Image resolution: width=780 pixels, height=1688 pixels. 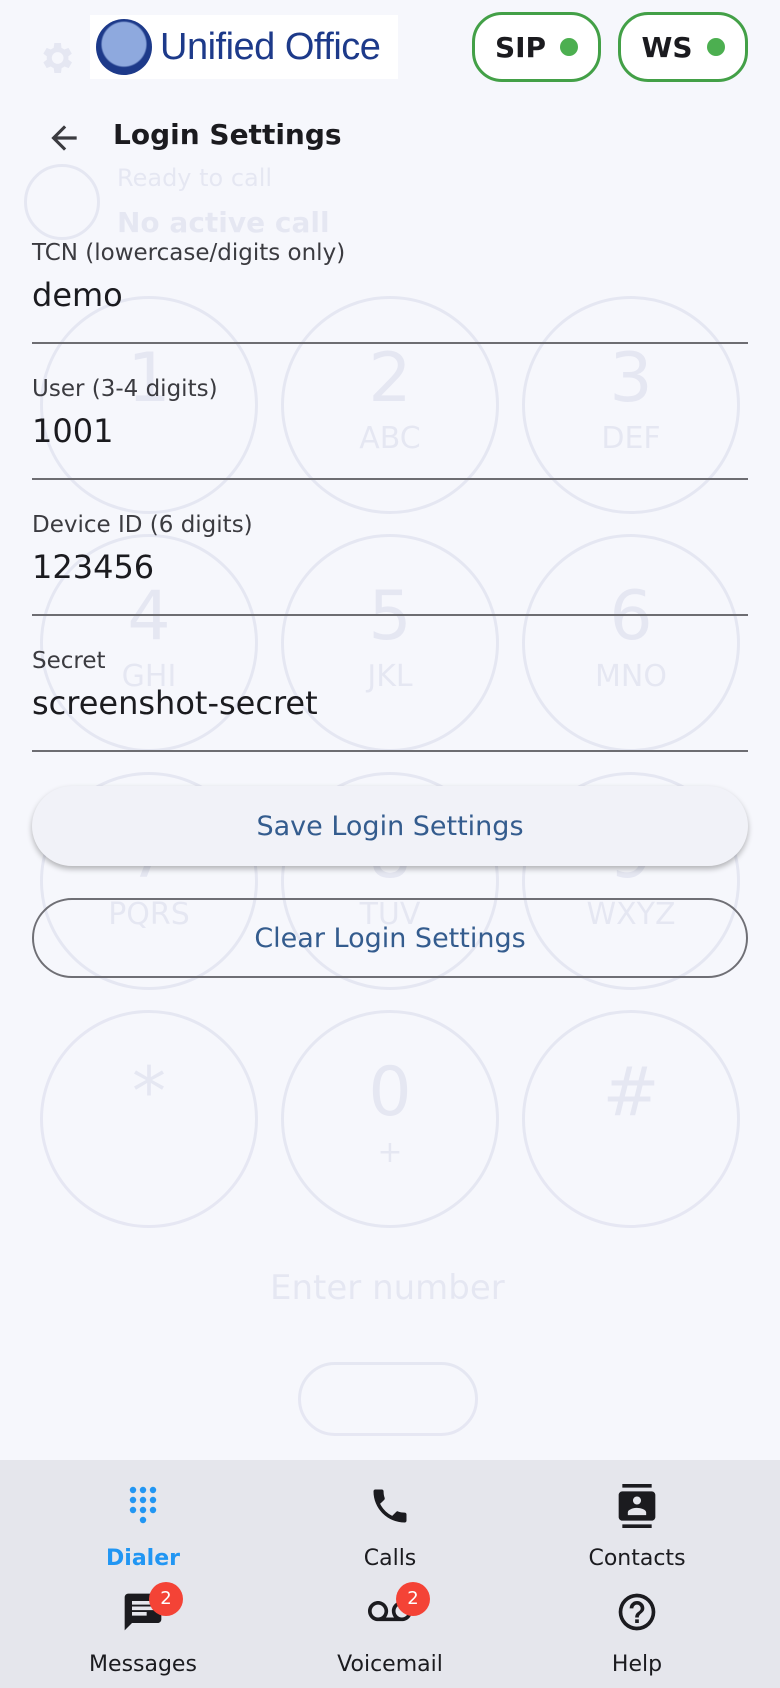 I want to click on secret-label: Secret, so click(x=69, y=661).